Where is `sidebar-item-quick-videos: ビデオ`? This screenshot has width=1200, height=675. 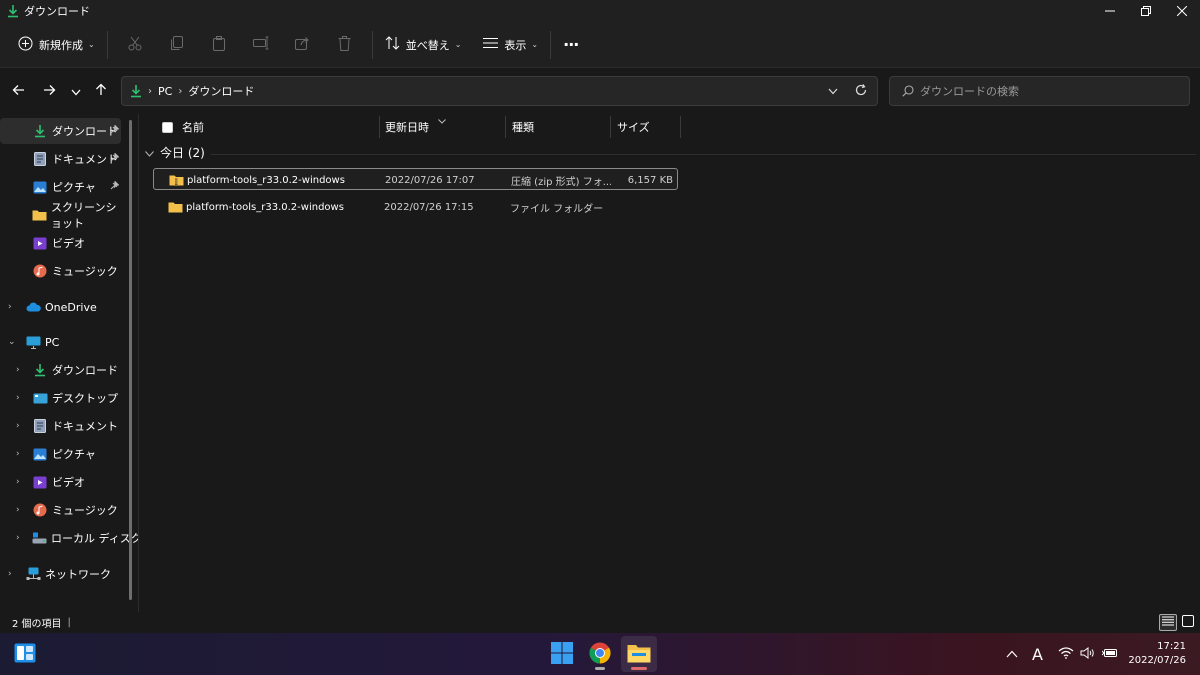 sidebar-item-quick-videos: ビデオ is located at coordinates (60, 243).